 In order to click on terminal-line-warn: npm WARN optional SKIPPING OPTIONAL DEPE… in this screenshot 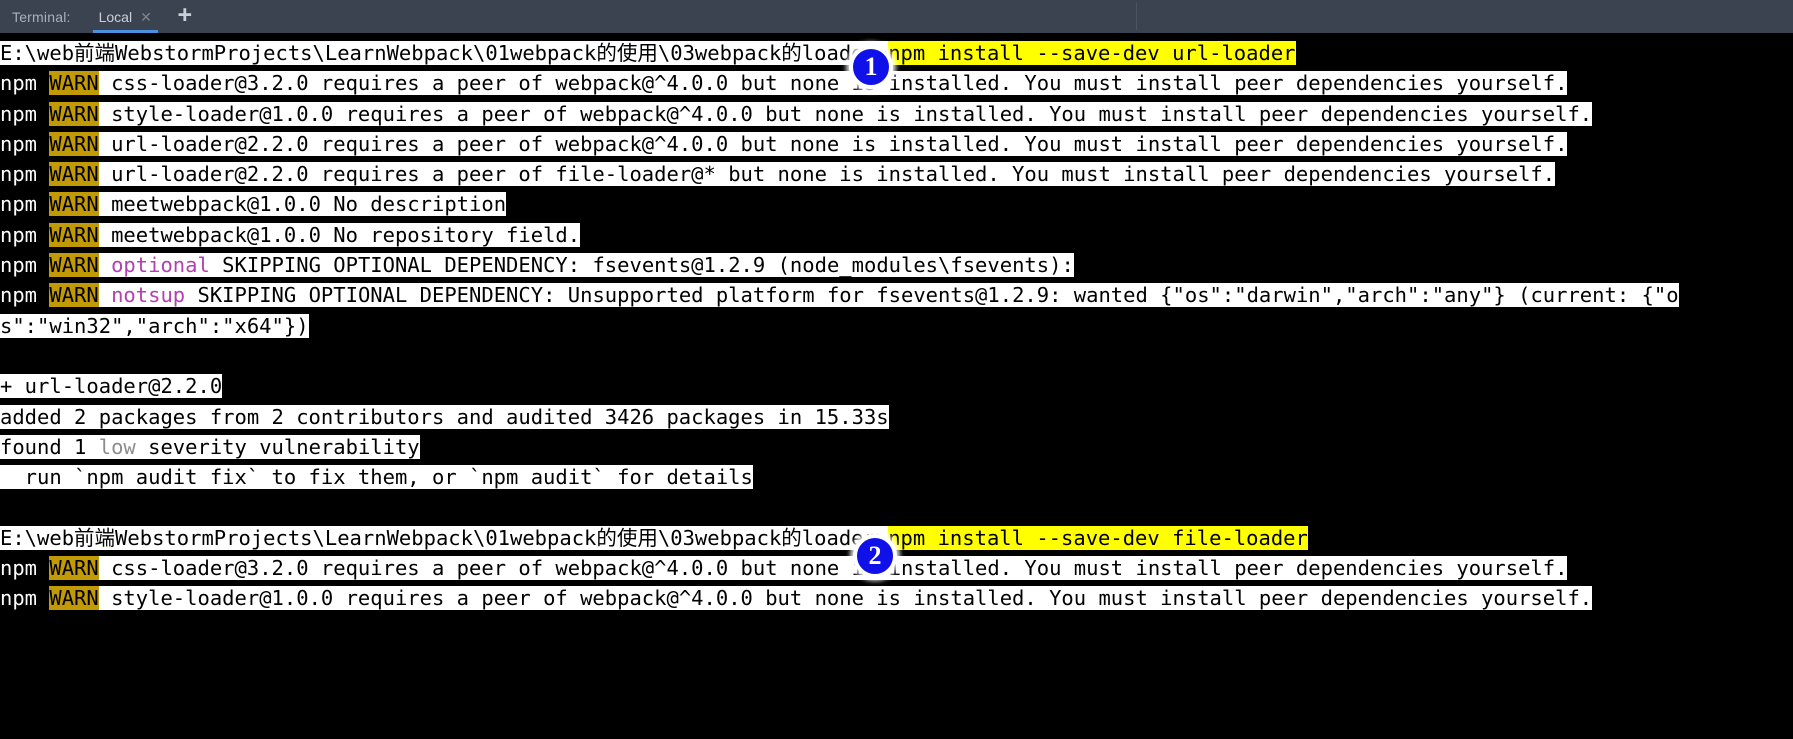, I will do `click(896, 265)`.